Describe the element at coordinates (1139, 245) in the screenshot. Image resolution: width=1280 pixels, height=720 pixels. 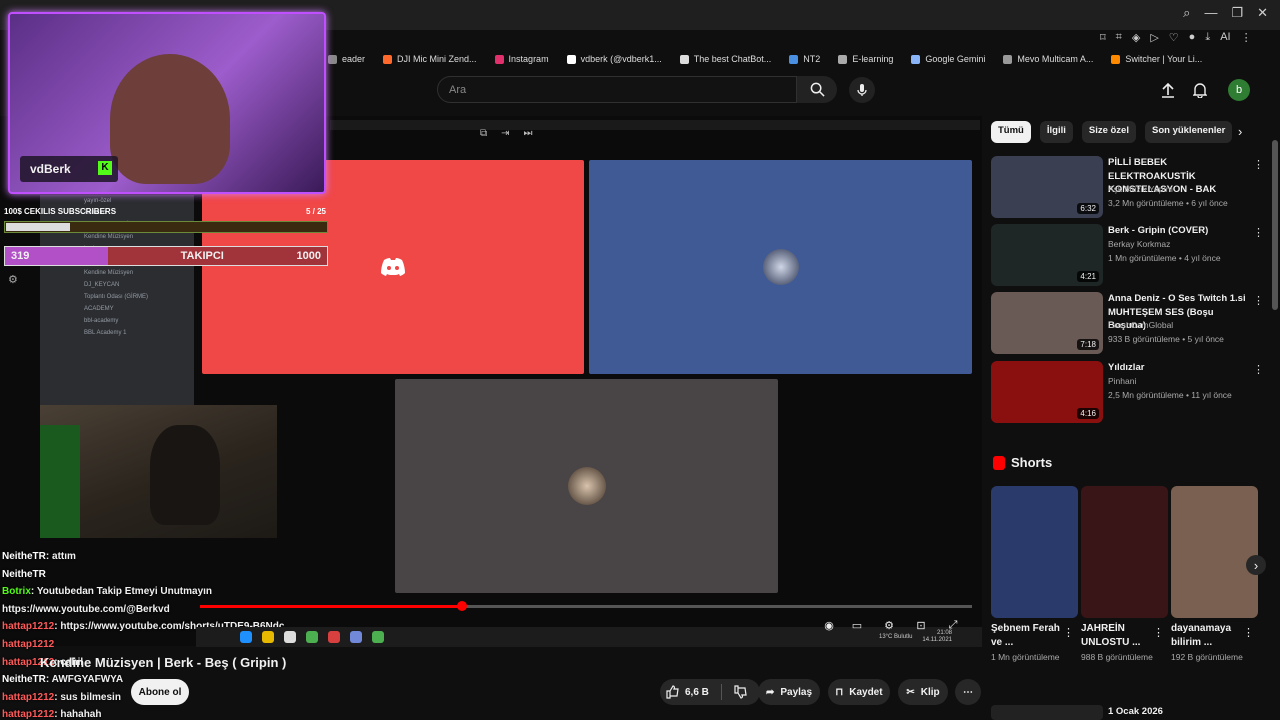
I see `channel-name: Berkay Korkmaz` at that location.